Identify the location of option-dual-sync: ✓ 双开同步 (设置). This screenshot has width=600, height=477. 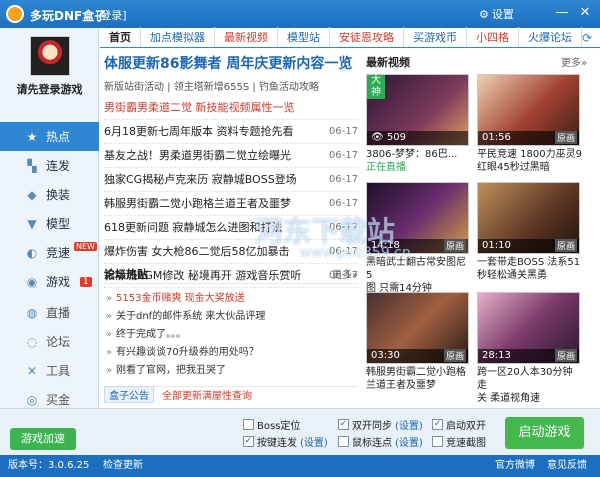
(380, 424).